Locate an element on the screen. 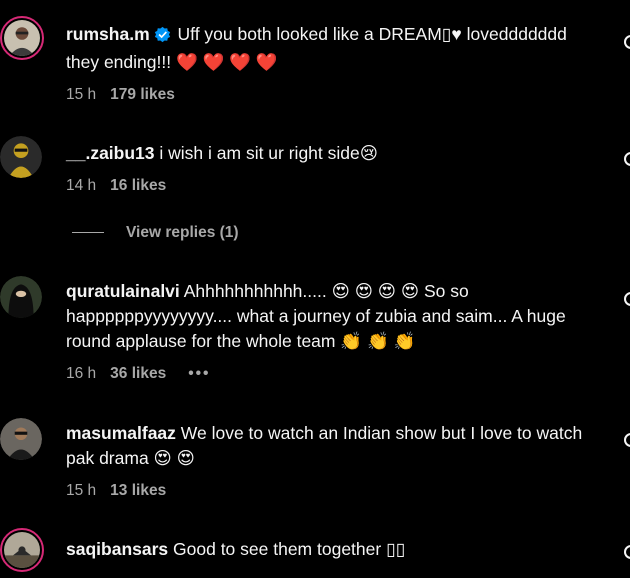  comment-username: __.zaibu13 is located at coordinates (110, 153).